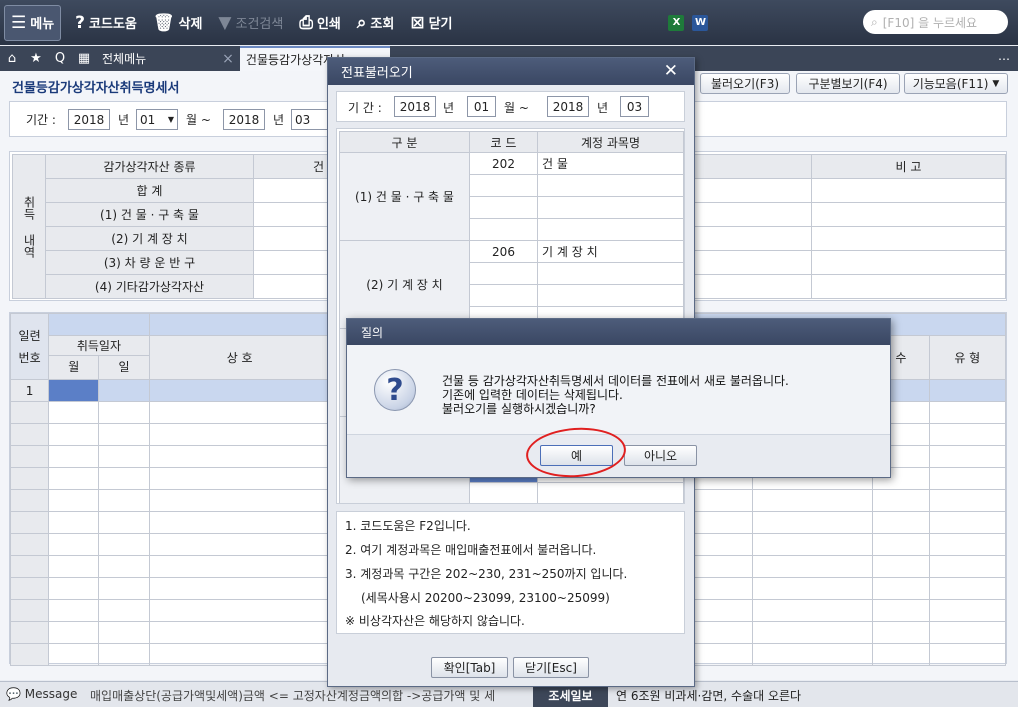  Describe the element at coordinates (228, 59) in the screenshot. I see `close-icon: ×` at that location.